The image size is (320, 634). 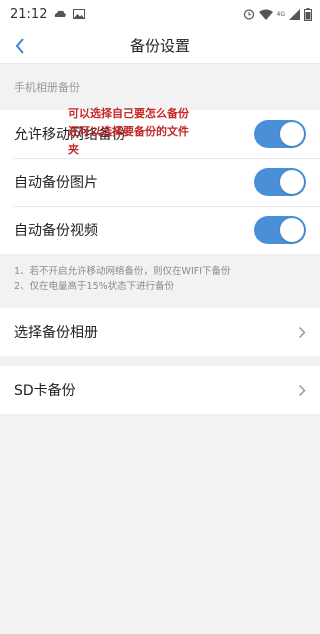 I want to click on select-backup-album-row: 选择备份相册, so click(x=160, y=332).